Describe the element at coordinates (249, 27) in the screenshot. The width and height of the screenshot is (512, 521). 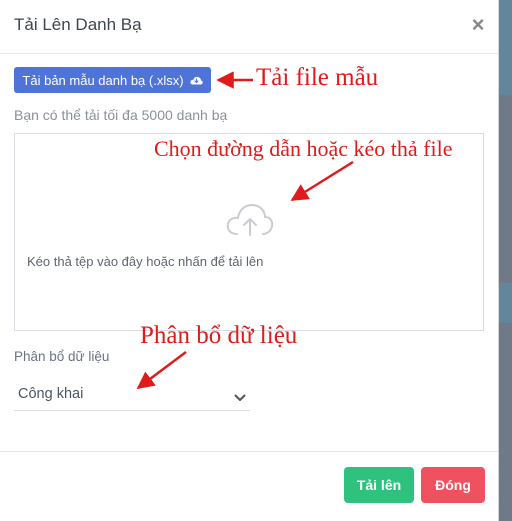
I see `dialog-header: Tải Lên Danh Bạ ×` at that location.